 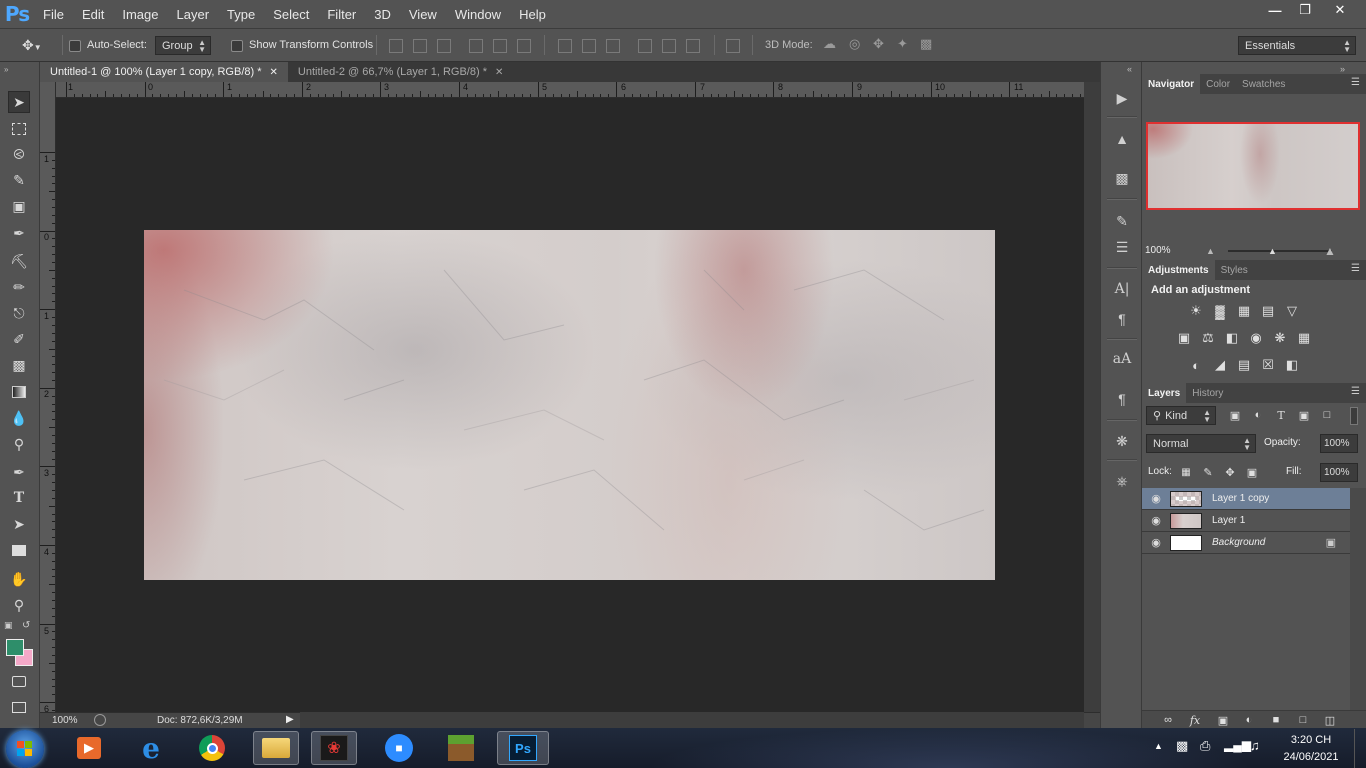 What do you see at coordinates (1164, 393) in the screenshot?
I see `tab-layers: Layers` at bounding box center [1164, 393].